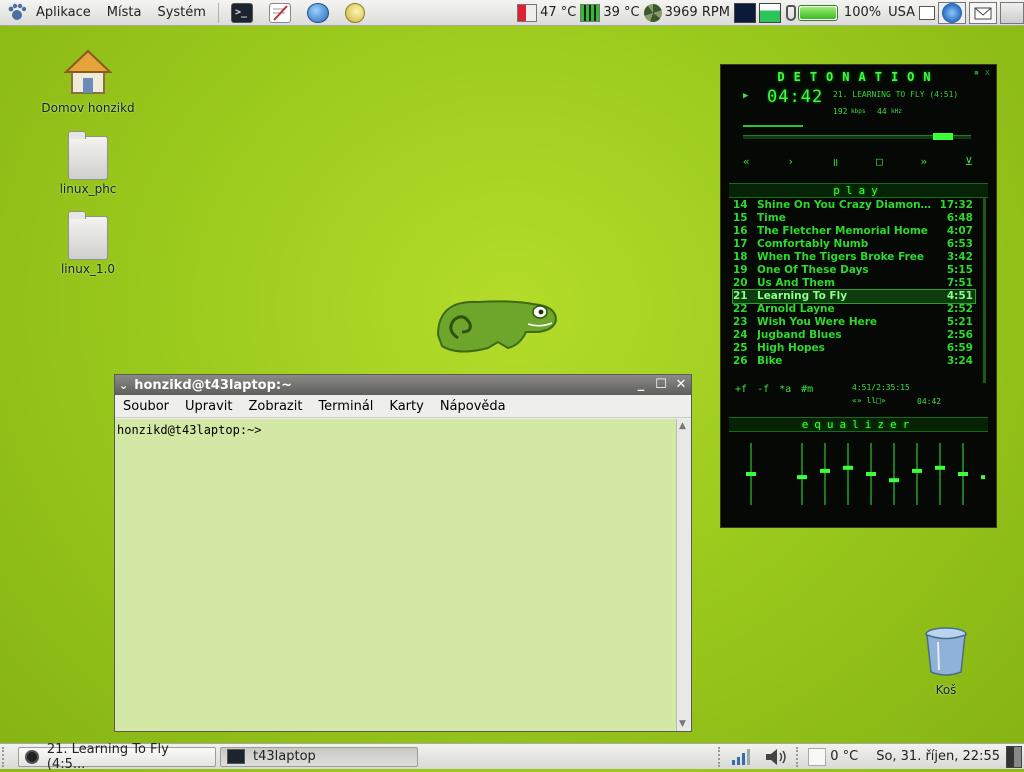 Image resolution: width=1024 pixels, height=772 pixels. Describe the element at coordinates (862, 12) in the screenshot. I see `battery-percent: 100%` at that location.